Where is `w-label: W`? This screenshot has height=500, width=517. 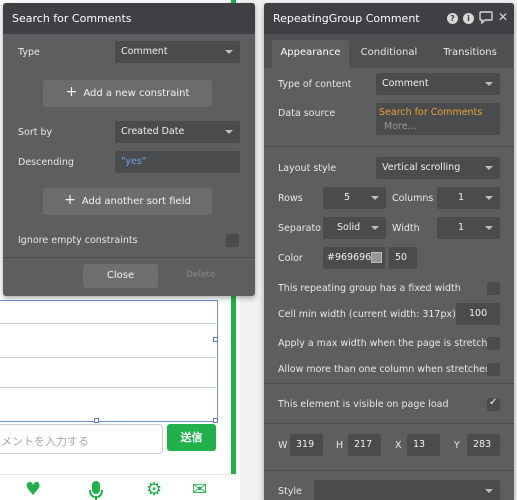 w-label: W is located at coordinates (283, 445).